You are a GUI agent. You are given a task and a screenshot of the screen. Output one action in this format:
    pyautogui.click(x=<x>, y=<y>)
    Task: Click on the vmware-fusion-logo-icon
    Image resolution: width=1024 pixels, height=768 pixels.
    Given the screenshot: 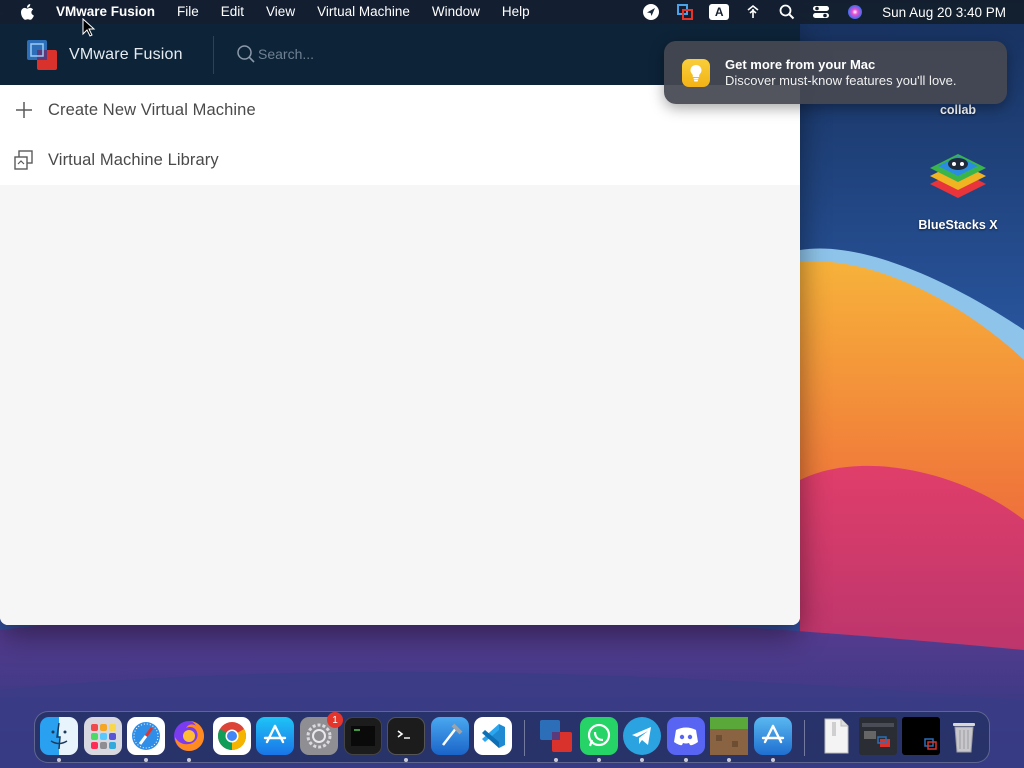 What is the action you would take?
    pyautogui.click(x=42, y=54)
    